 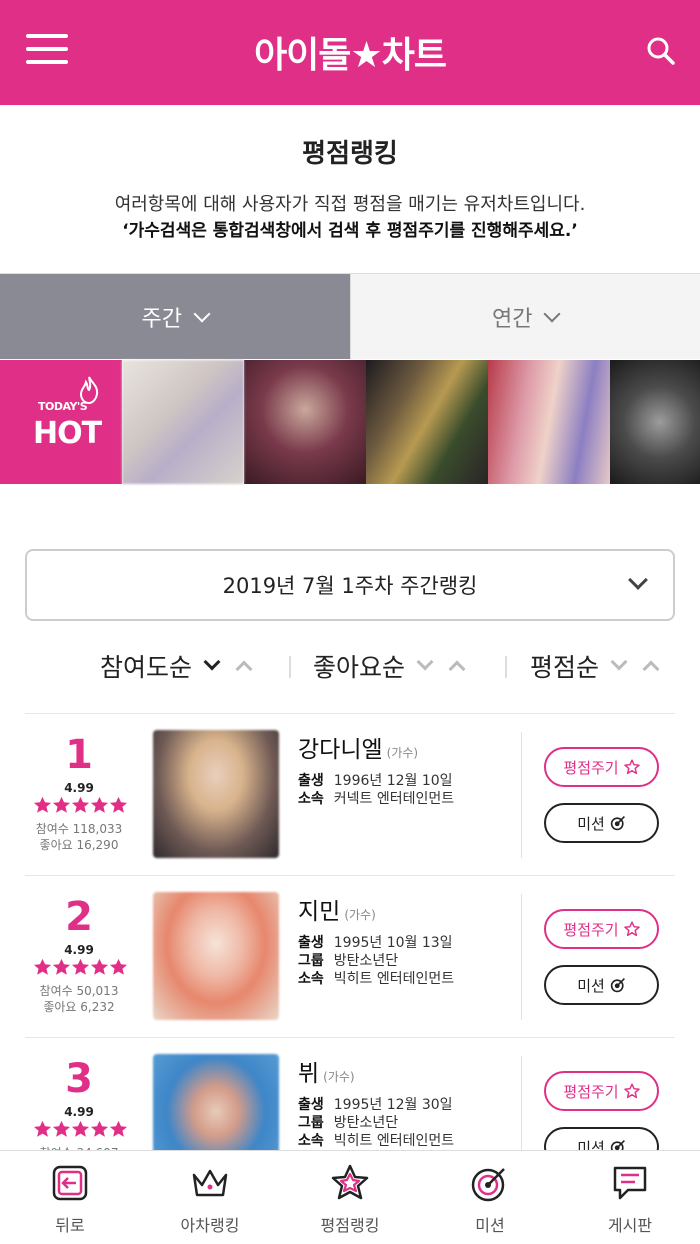 What do you see at coordinates (490, 1197) in the screenshot?
I see `nav-mission: 미션` at bounding box center [490, 1197].